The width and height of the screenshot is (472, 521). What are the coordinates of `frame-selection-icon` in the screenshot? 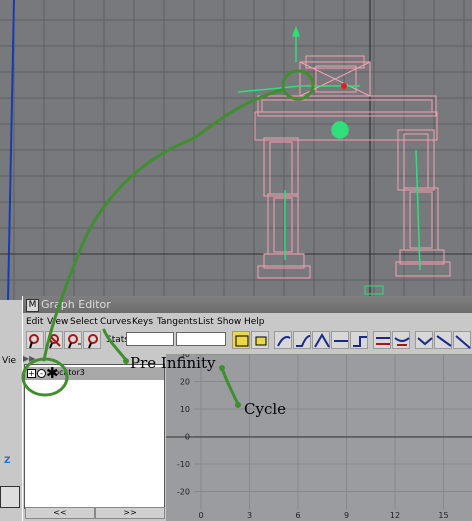 It's located at (260, 340).